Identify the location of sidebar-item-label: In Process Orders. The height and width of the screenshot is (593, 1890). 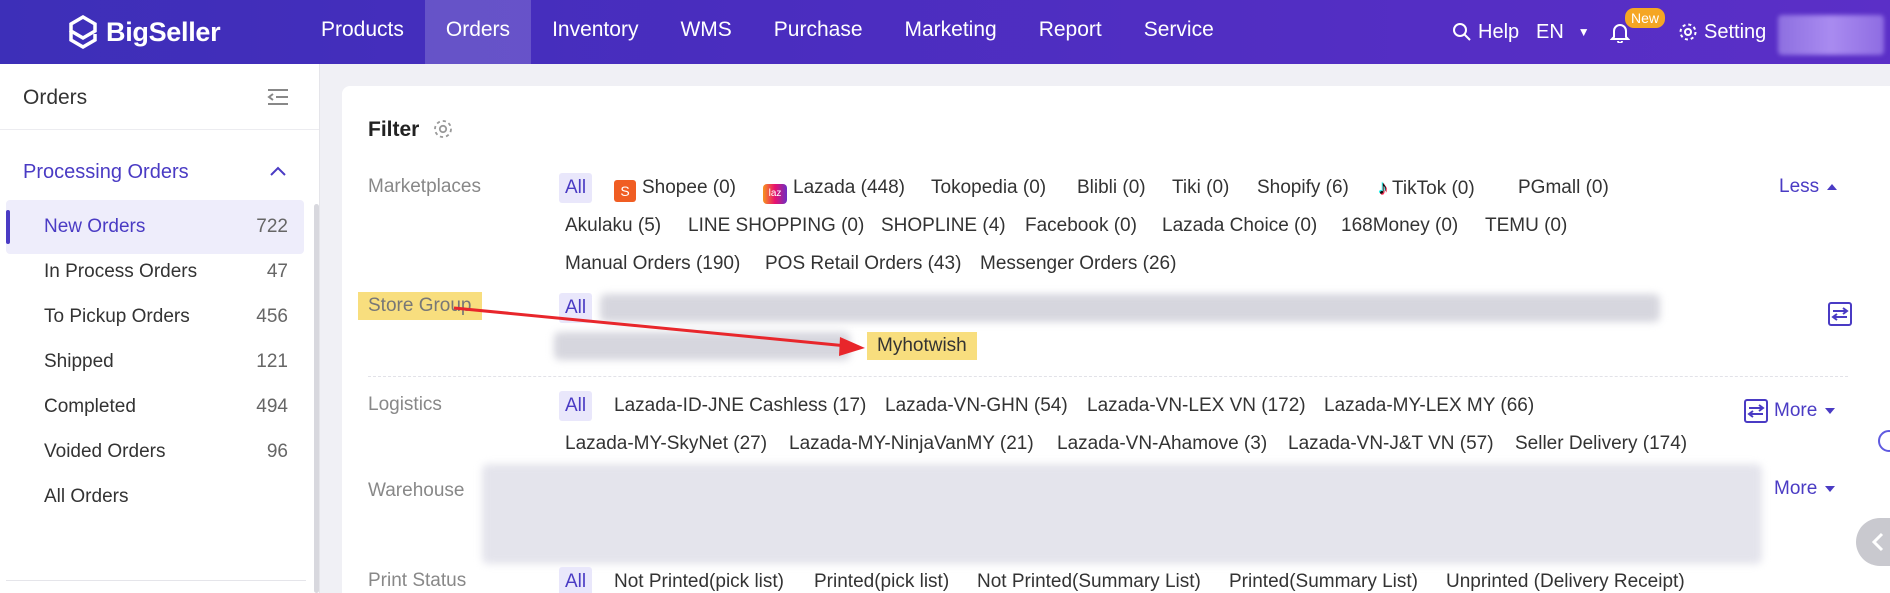
(121, 271).